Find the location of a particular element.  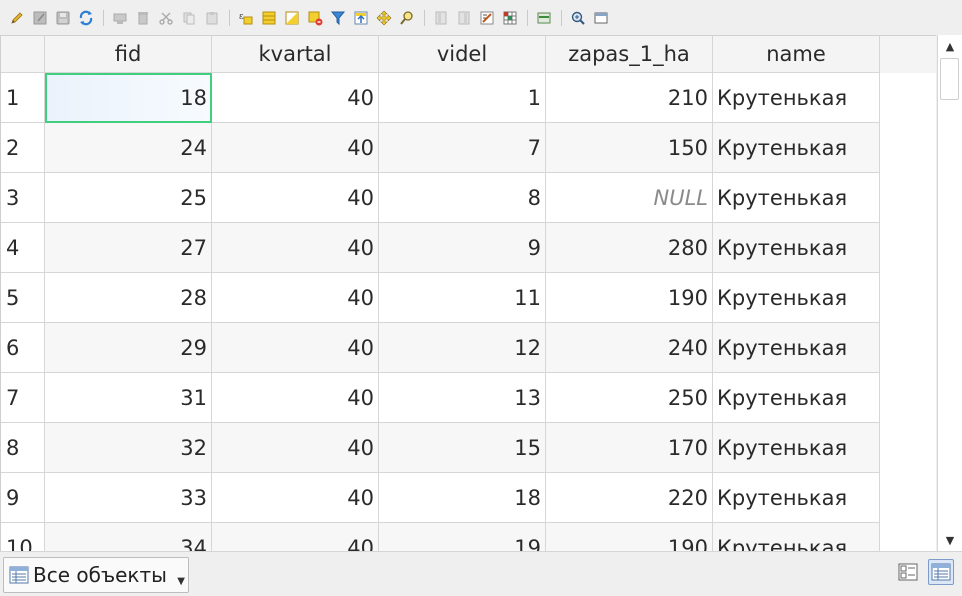

corner-select-all is located at coordinates (23, 54).